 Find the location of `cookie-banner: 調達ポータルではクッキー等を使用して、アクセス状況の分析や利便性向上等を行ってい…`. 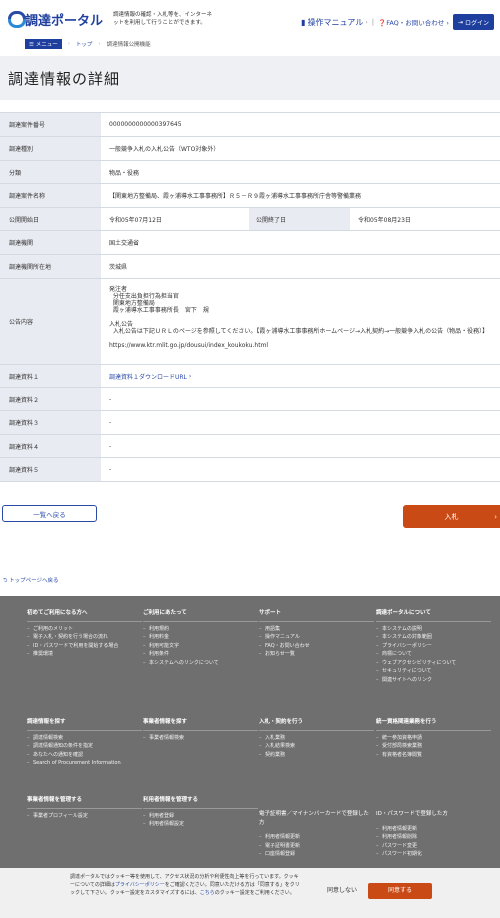

cookie-banner: 調達ポータルではクッキー等を使用して、アクセス状況の分析や利便性向上等を行ってい… is located at coordinates (250, 893).